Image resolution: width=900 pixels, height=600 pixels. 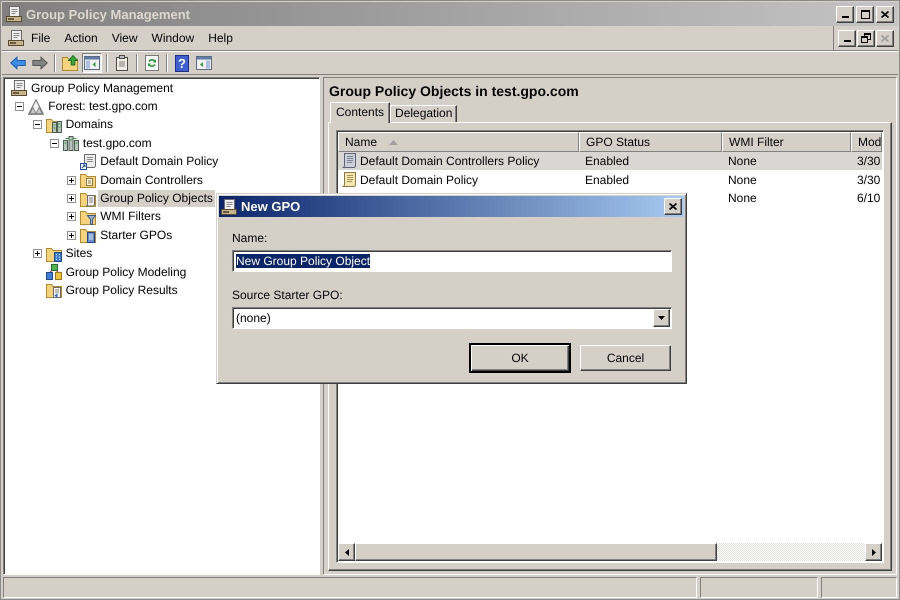 I want to click on menu-item: View, so click(x=124, y=38).